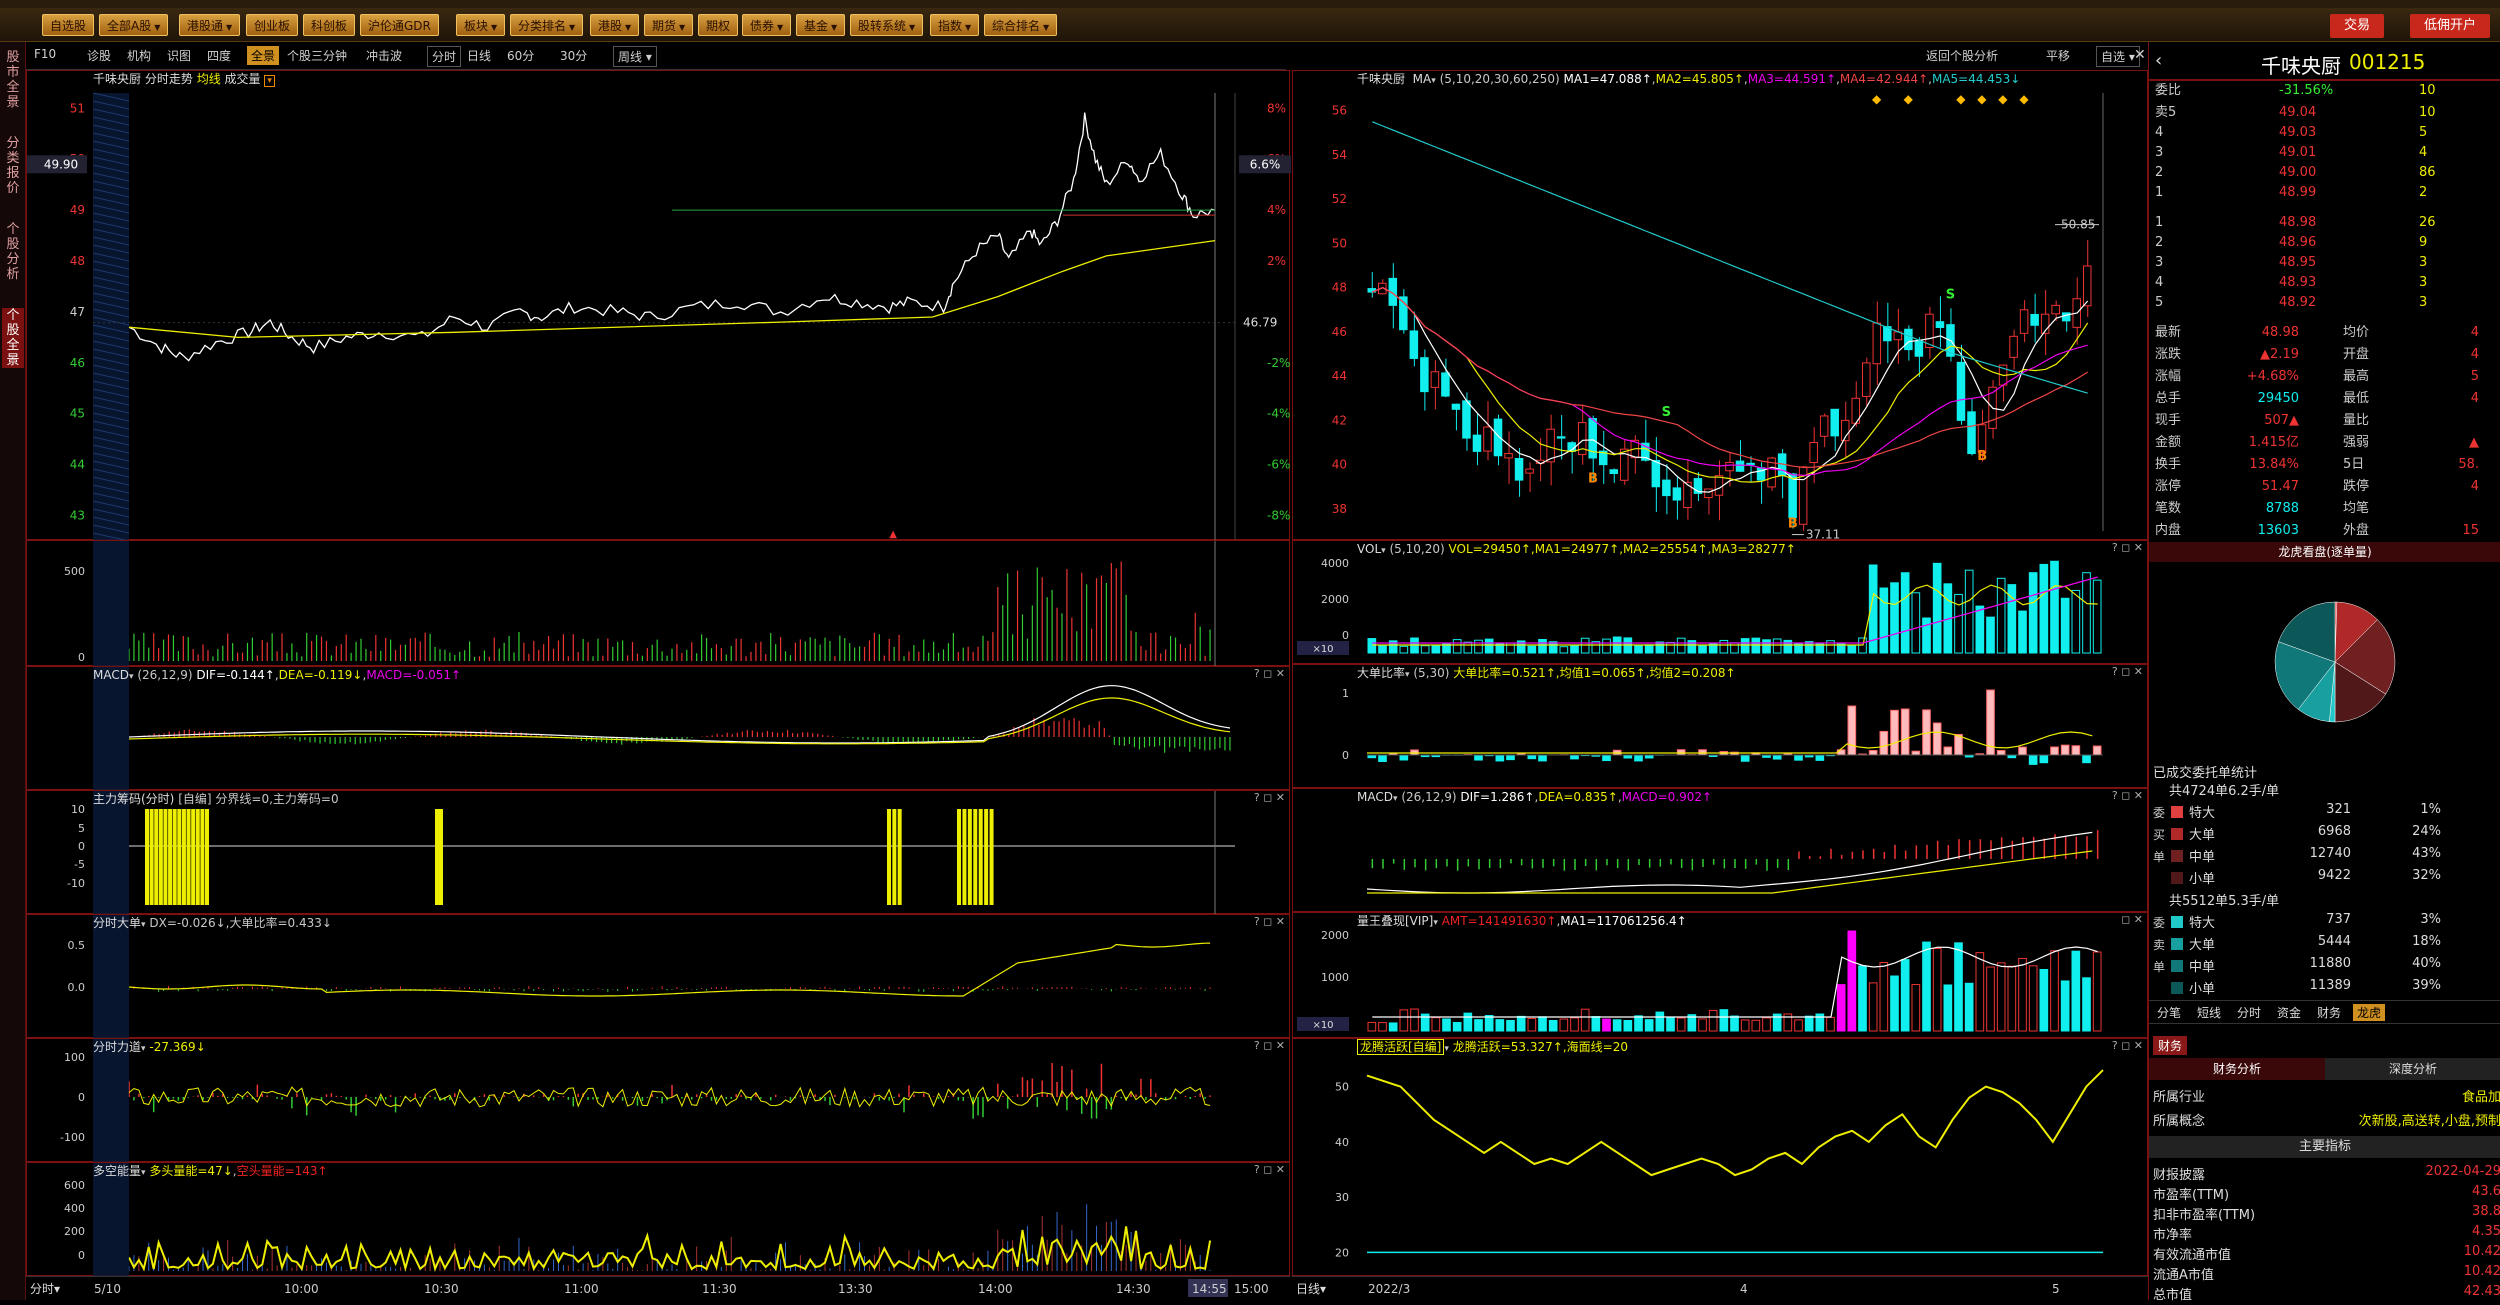  What do you see at coordinates (133, 799) in the screenshot?
I see `chip-name: 主力筹码(分时)` at bounding box center [133, 799].